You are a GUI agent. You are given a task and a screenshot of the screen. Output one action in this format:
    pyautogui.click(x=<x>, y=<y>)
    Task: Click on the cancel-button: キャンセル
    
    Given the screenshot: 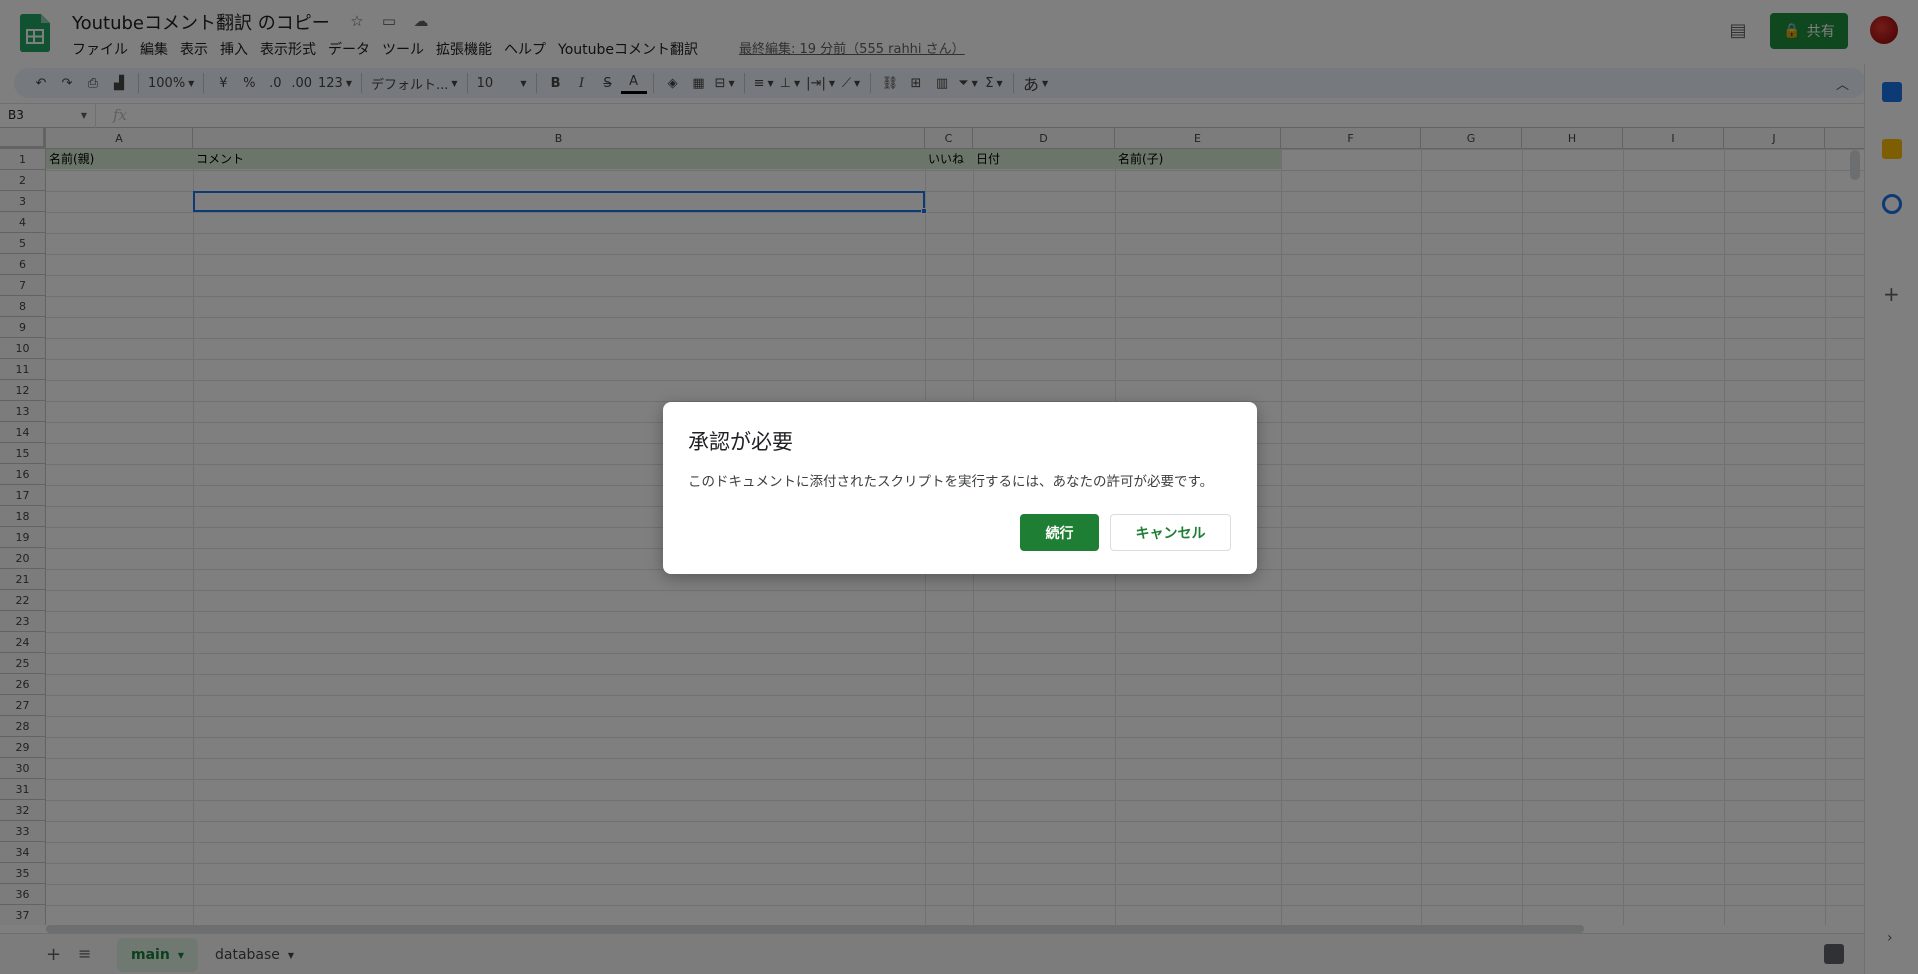 What is the action you would take?
    pyautogui.click(x=1170, y=532)
    